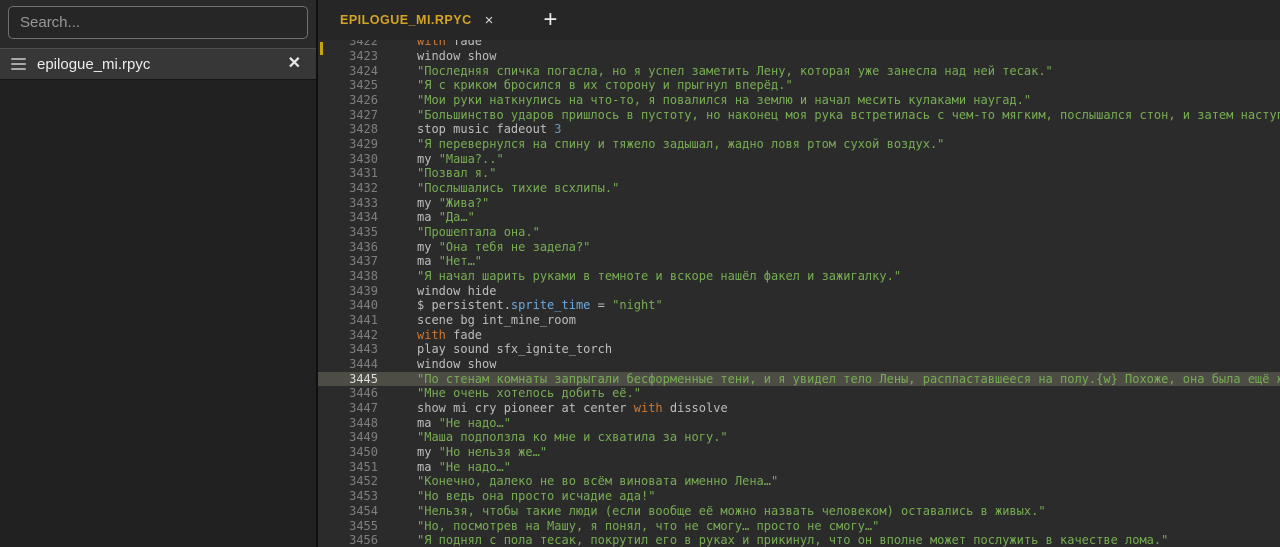 The width and height of the screenshot is (1280, 547). What do you see at coordinates (536, 496) in the screenshot?
I see `code-text: "Но ведь она просто исчадие ада!"` at bounding box center [536, 496].